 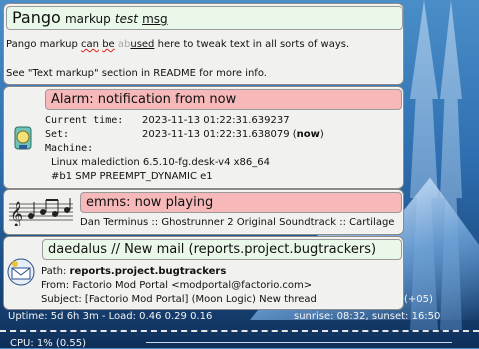 What do you see at coordinates (87, 19) in the screenshot?
I see `title-markup: markup` at bounding box center [87, 19].